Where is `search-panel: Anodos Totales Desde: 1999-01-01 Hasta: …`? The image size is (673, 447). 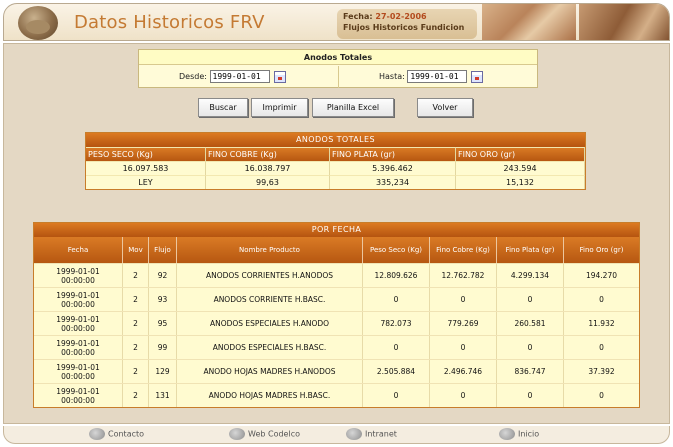 search-panel: Anodos Totales Desde: 1999-01-01 Hasta: … is located at coordinates (338, 68).